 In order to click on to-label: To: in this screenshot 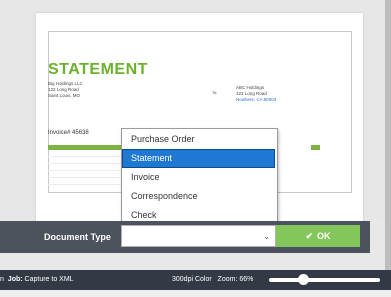, I will do `click(215, 92)`.